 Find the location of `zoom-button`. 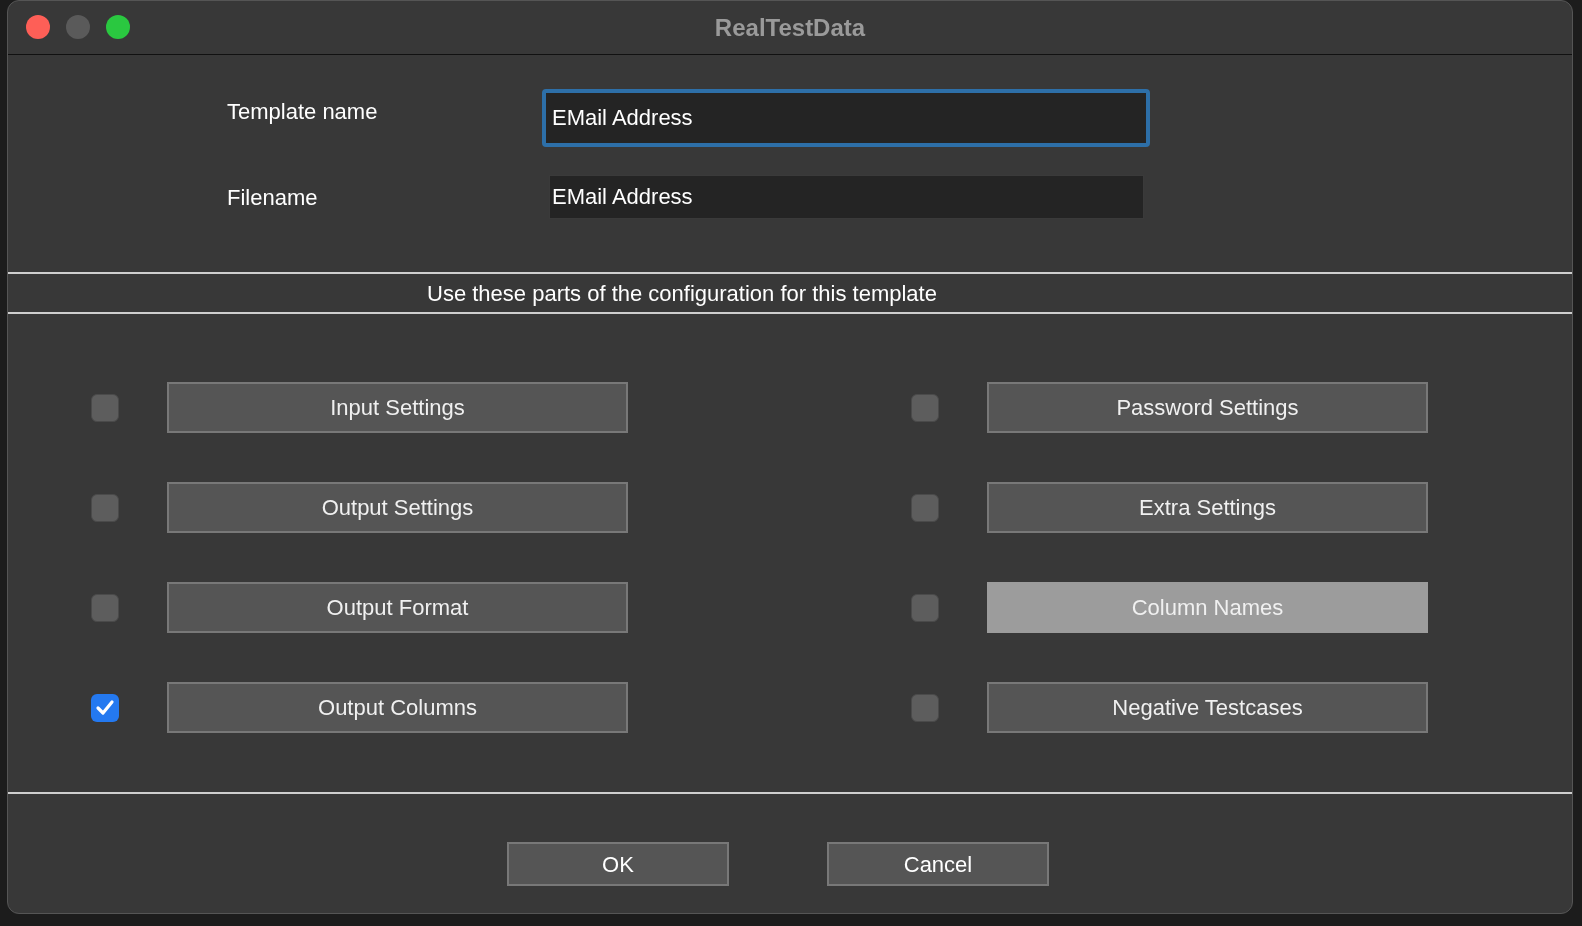

zoom-button is located at coordinates (118, 27).